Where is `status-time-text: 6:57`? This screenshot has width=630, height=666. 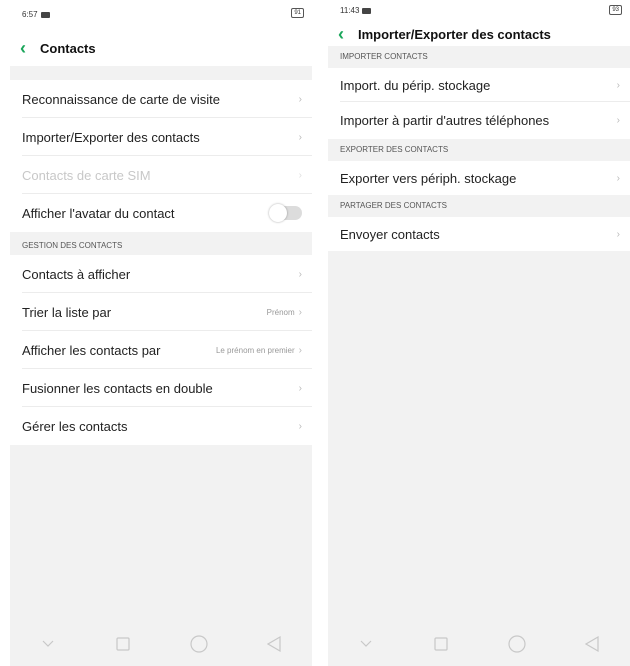 status-time-text: 6:57 is located at coordinates (30, 14).